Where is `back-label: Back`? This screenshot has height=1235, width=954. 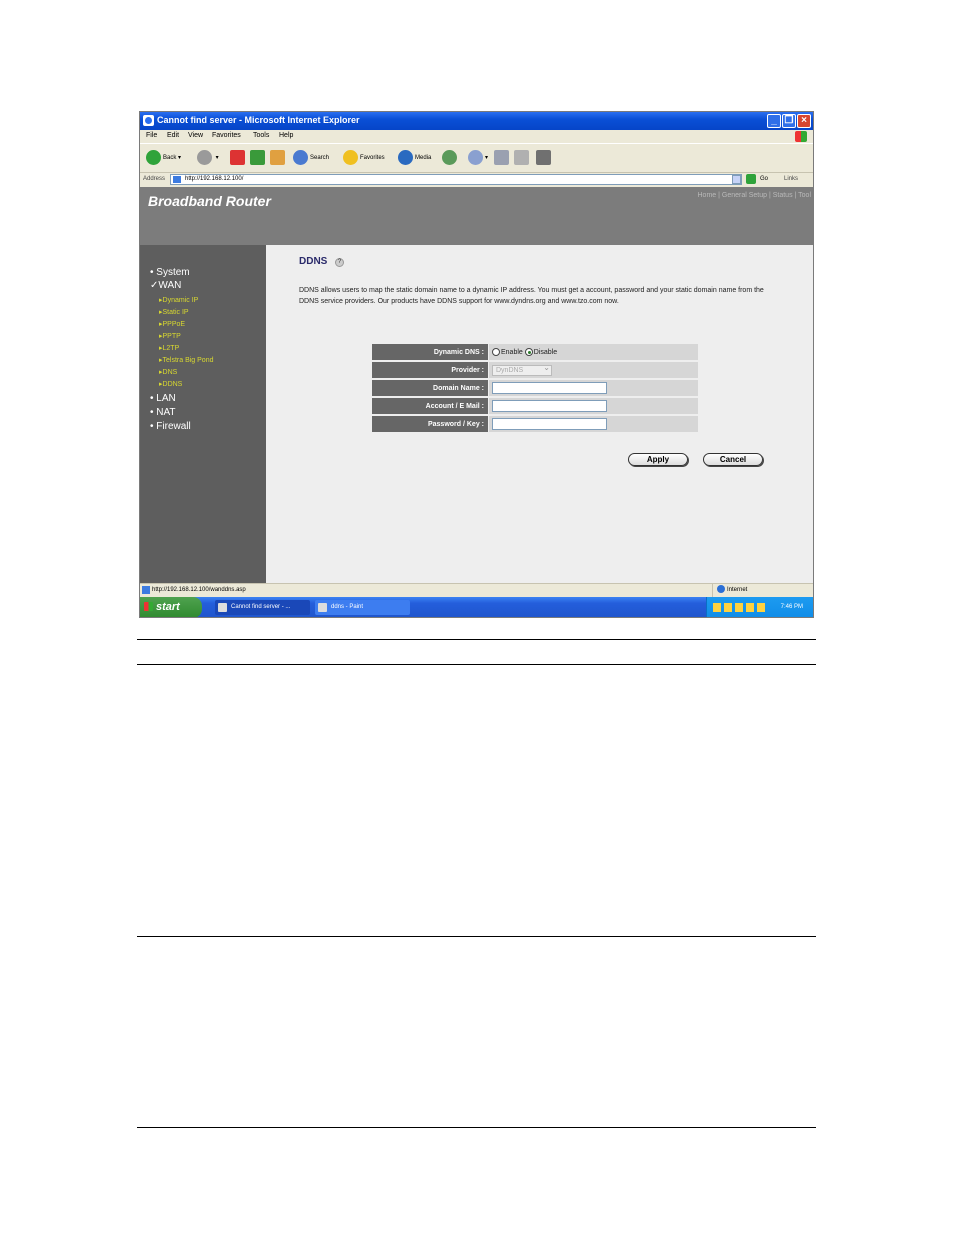 back-label: Back is located at coordinates (170, 158).